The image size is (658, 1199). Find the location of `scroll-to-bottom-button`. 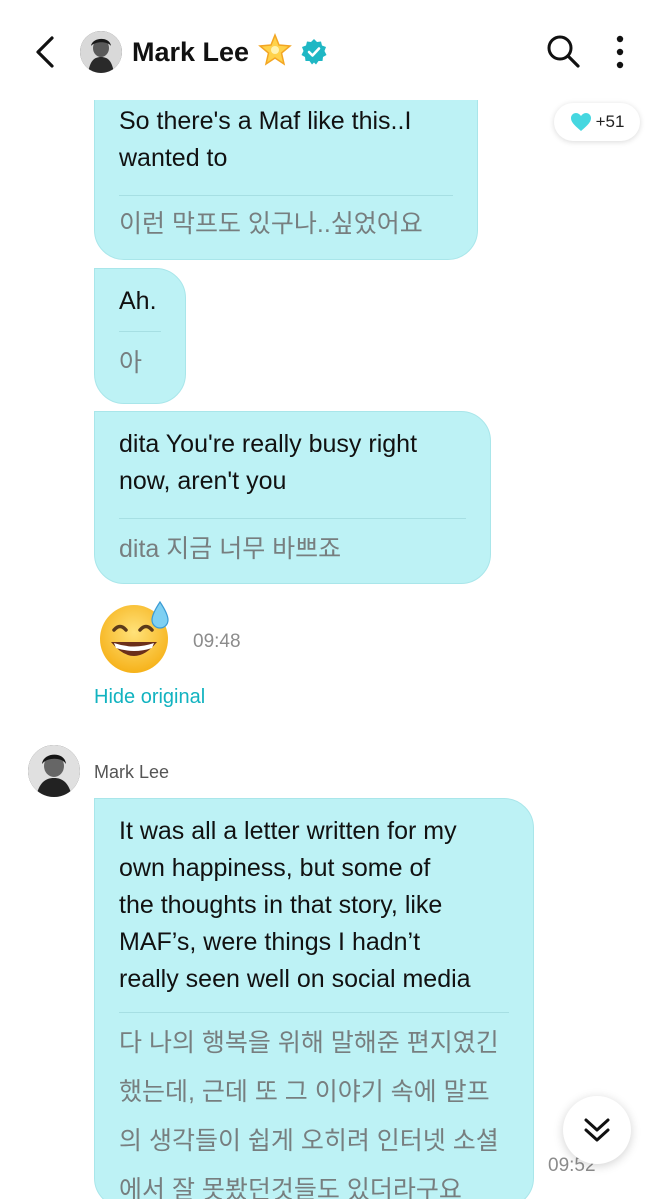

scroll-to-bottom-button is located at coordinates (597, 1130).